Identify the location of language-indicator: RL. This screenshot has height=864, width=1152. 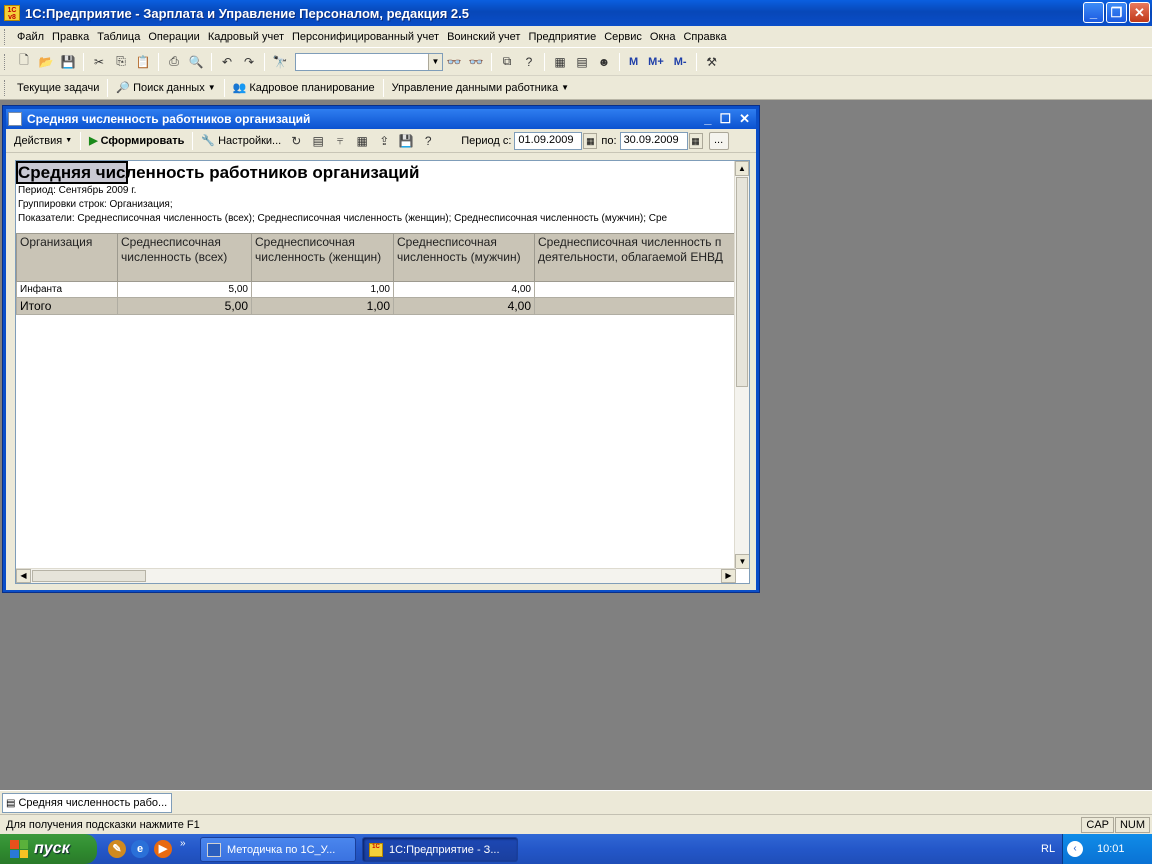
(1048, 849).